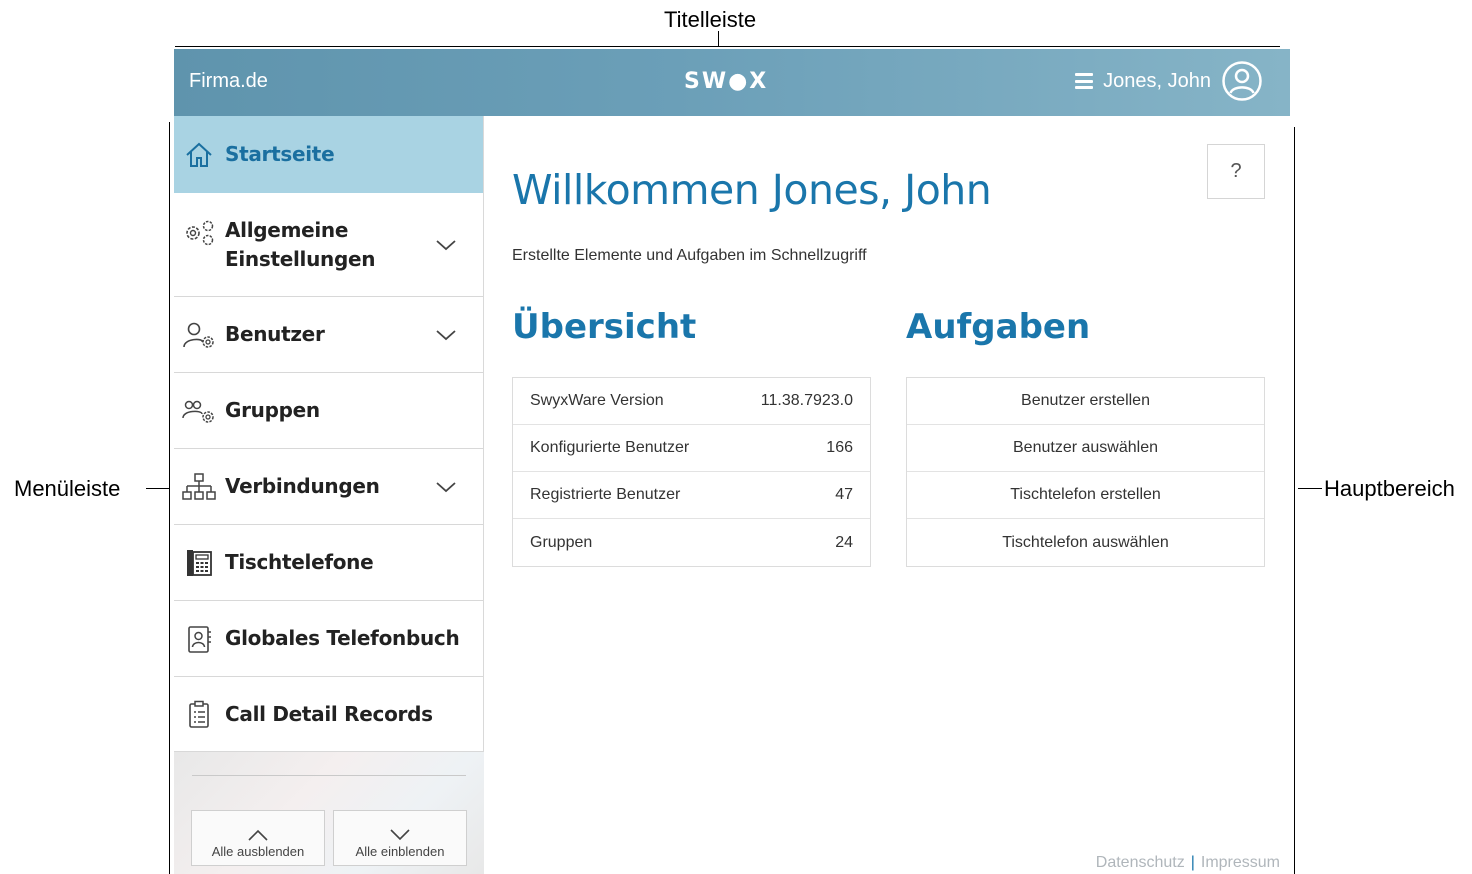  Describe the element at coordinates (199, 233) in the screenshot. I see `gears-icon` at that location.